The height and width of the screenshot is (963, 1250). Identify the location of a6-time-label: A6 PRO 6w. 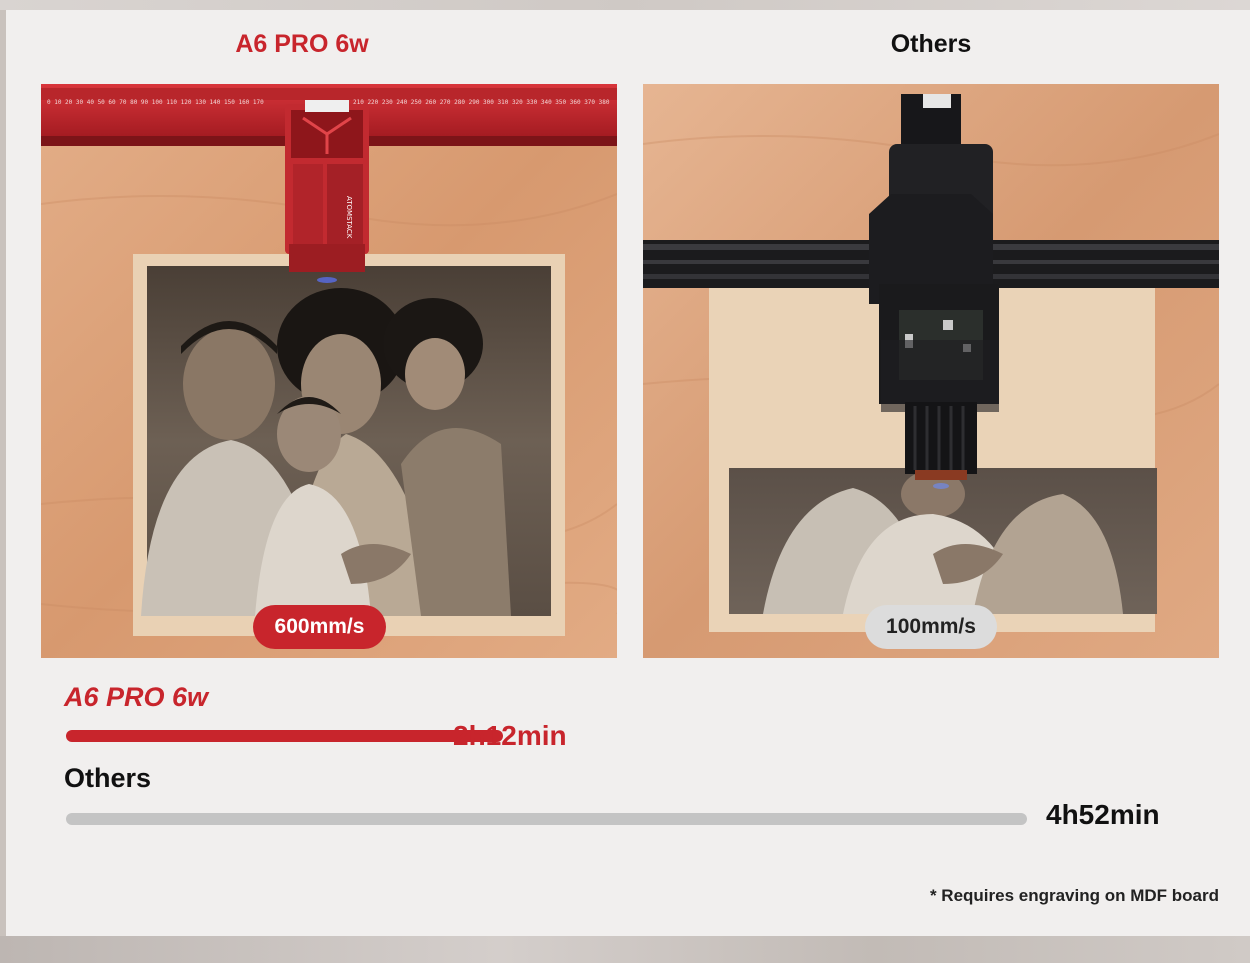
(136, 697).